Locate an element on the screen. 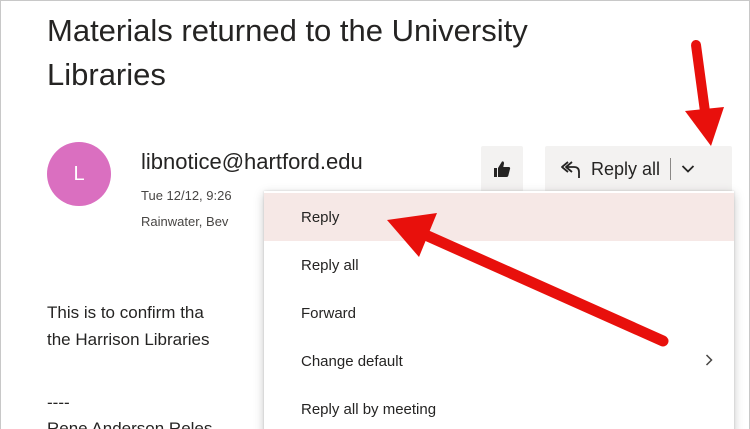 The width and height of the screenshot is (750, 429). reply-all-split-button: Reply all is located at coordinates (638, 169).